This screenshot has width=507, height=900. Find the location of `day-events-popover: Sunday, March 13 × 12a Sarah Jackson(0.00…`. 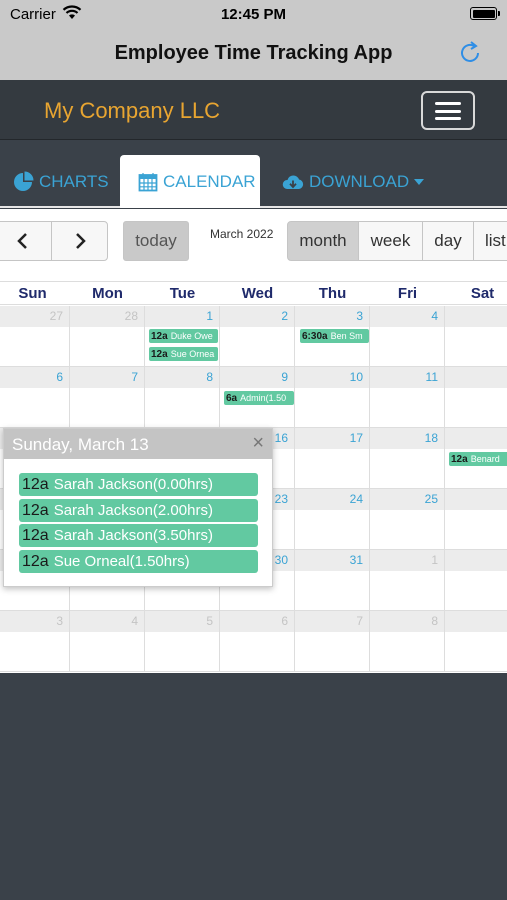

day-events-popover: Sunday, March 13 × 12a Sarah Jackson(0.00… is located at coordinates (138, 507).